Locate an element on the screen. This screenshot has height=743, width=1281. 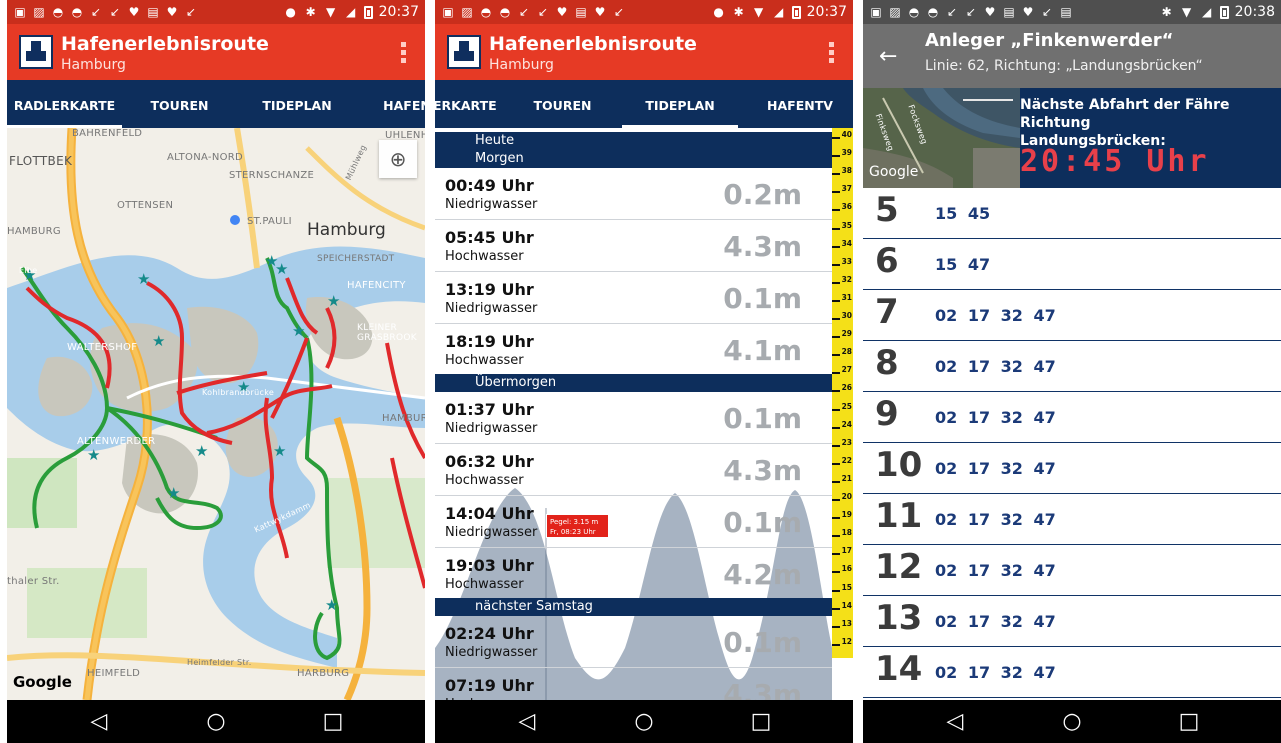
tide-time: 19:03 Uhr is located at coordinates (489, 565).